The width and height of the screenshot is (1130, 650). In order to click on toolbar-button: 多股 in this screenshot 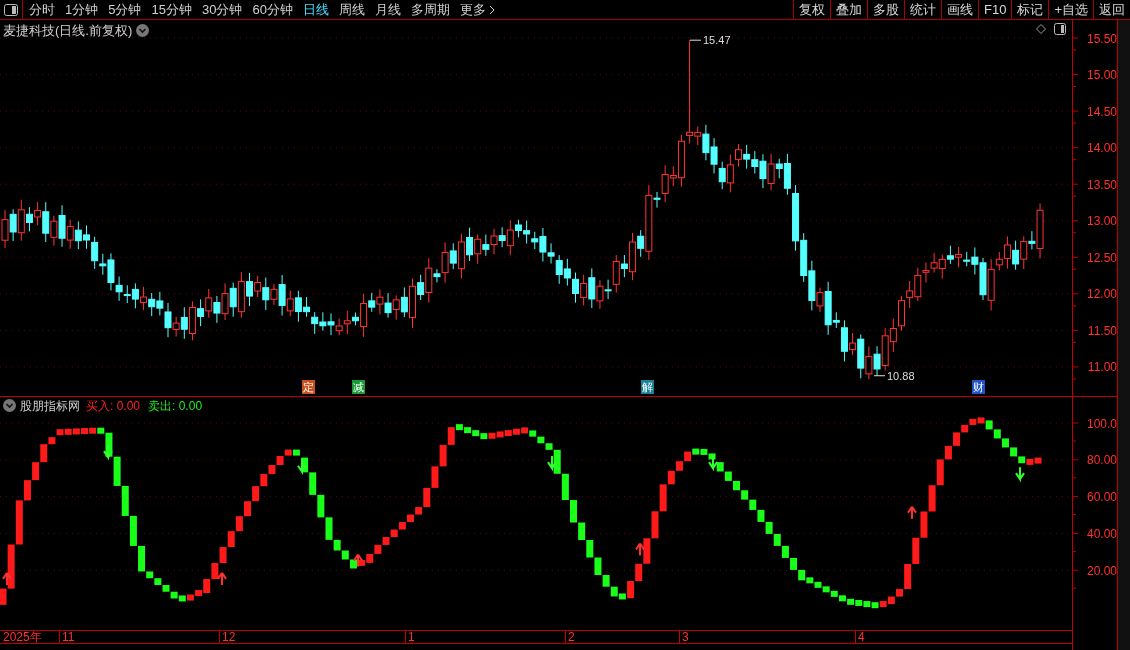, I will do `click(885, 9)`.